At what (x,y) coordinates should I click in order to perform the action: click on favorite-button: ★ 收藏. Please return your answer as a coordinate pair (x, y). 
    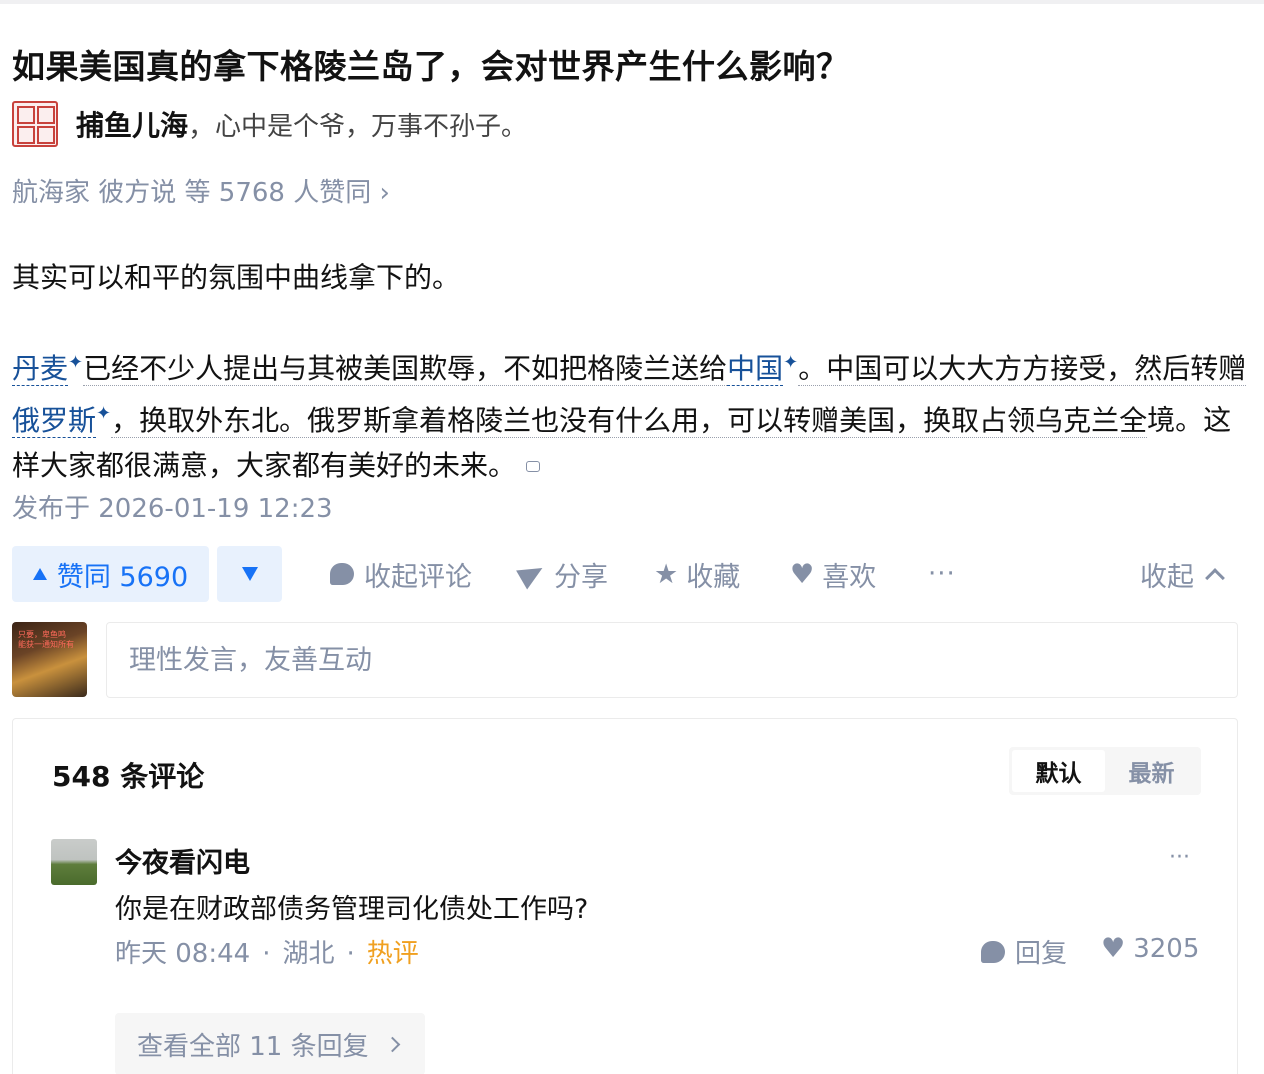
    Looking at the image, I should click on (697, 574).